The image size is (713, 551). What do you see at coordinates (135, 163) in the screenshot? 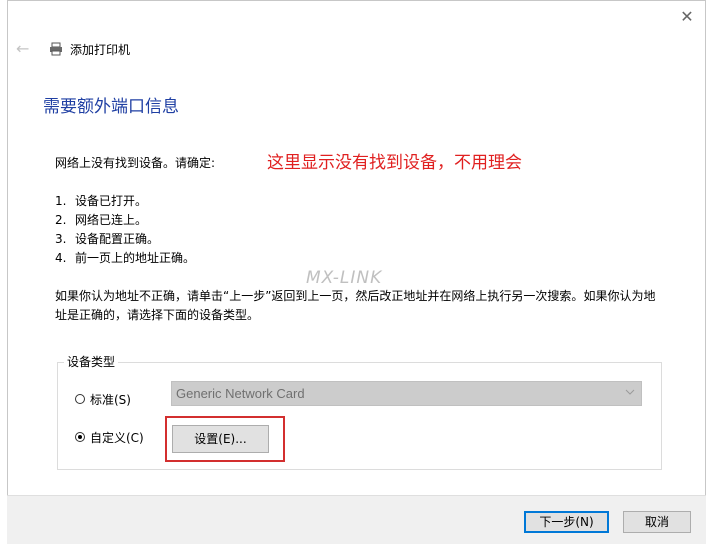
I see `intro-text: 网络上没有找到设备。请确定:` at bounding box center [135, 163].